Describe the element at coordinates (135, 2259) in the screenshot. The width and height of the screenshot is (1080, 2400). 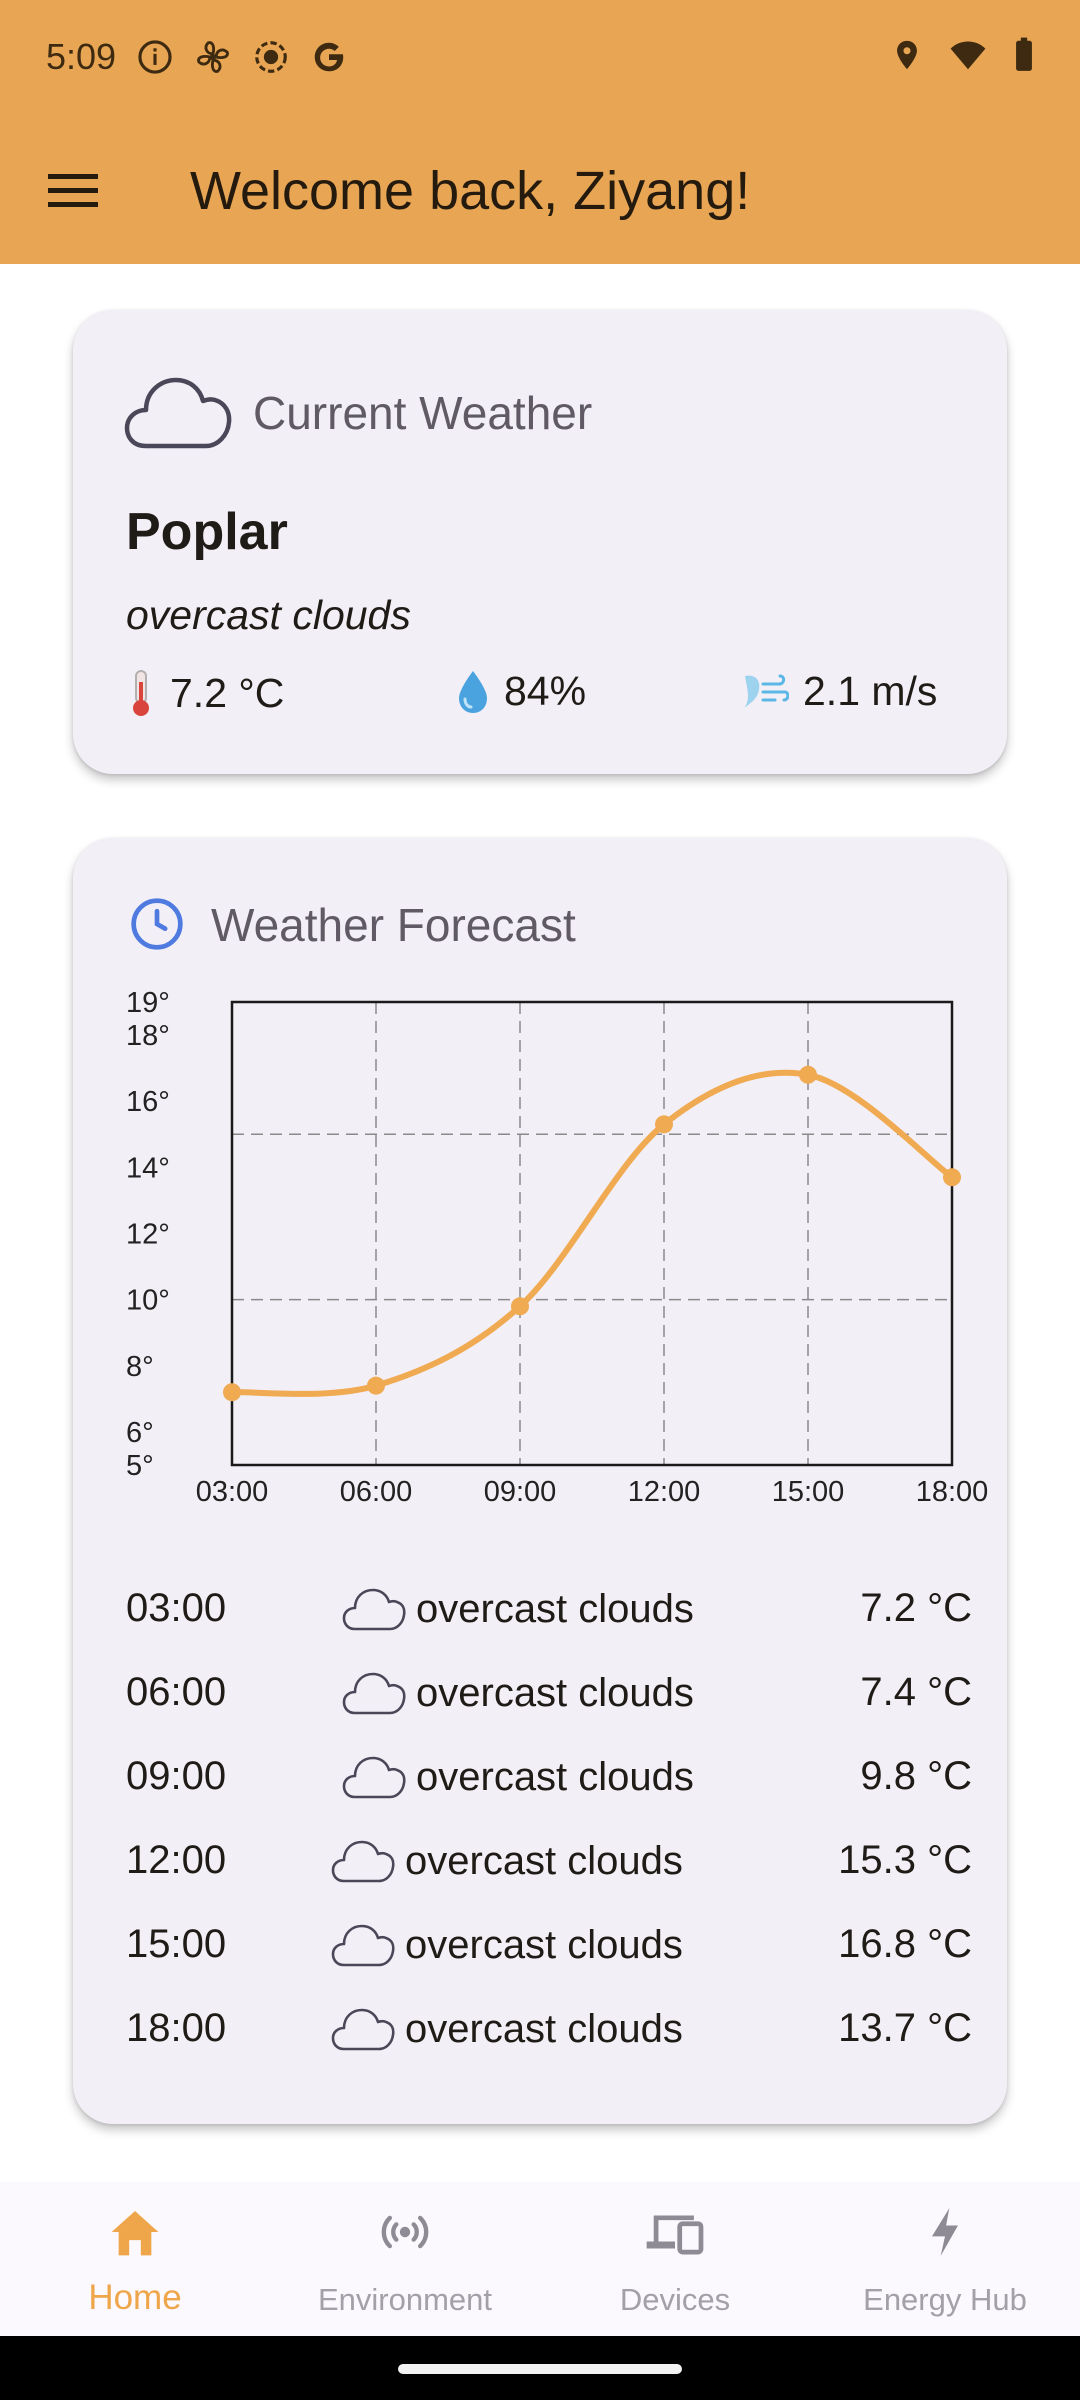
I see `nav-home: Home` at that location.